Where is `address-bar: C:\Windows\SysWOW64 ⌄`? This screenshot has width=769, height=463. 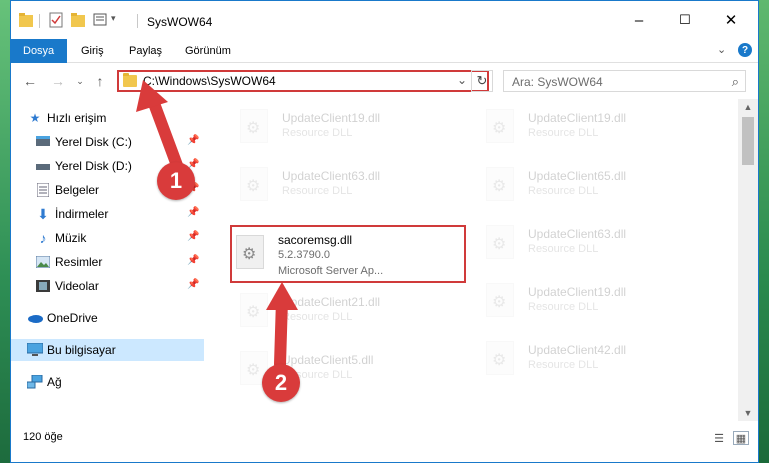
address-bar: C:\Windows\SysWOW64 ⌄ is located at coordinates (303, 81).